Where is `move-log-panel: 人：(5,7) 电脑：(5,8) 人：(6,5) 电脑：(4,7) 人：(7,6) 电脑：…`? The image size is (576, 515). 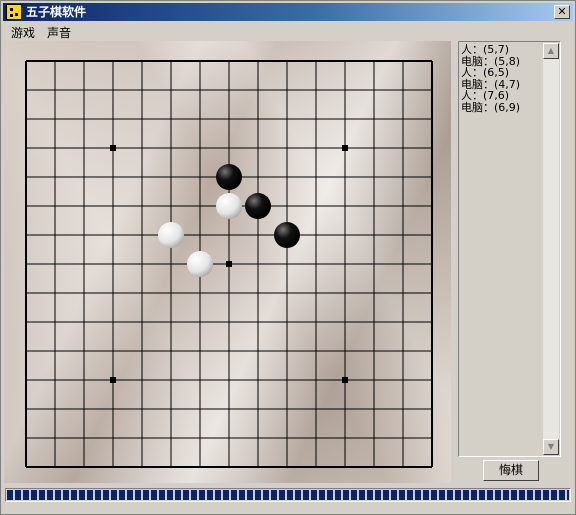 move-log-panel: 人：(5,7) 电脑：(5,8) 人：(6,5) 电脑：(4,7) 人：(7,6) 电脑：… is located at coordinates (509, 249).